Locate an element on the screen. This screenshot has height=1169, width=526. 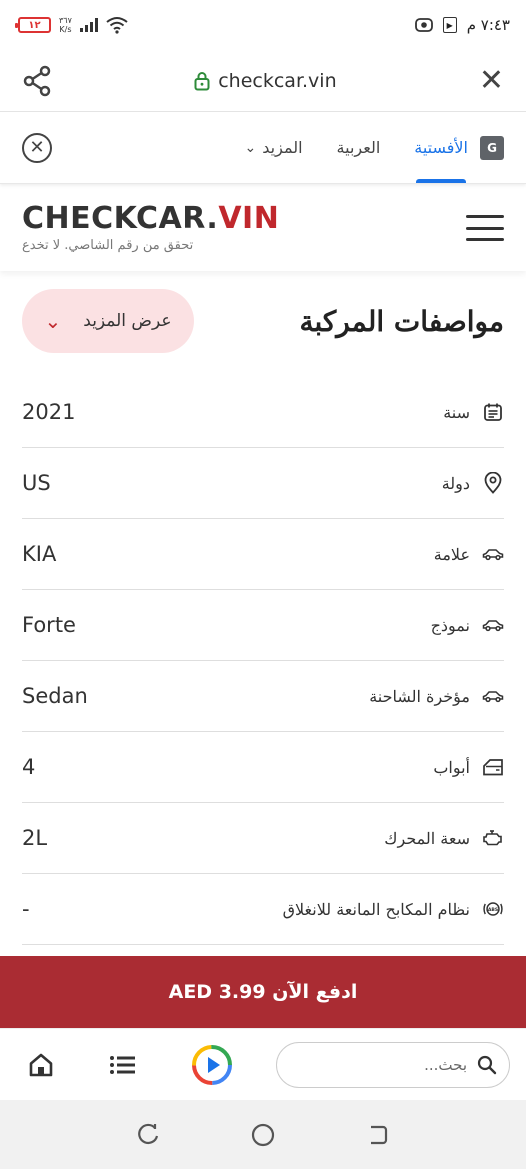
battery-icon: ١٢ is located at coordinates (33, 25).